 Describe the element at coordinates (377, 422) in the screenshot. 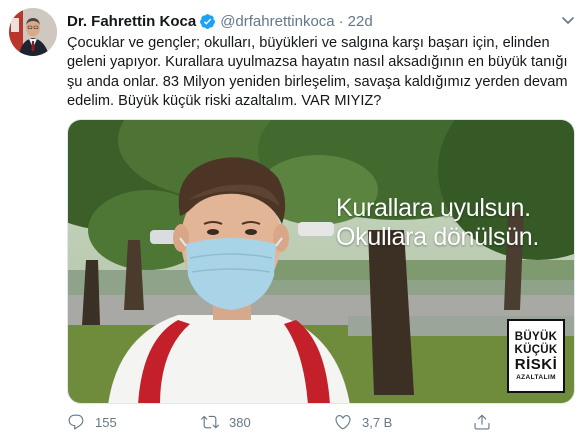

I see `like-count: 3,7 B` at that location.